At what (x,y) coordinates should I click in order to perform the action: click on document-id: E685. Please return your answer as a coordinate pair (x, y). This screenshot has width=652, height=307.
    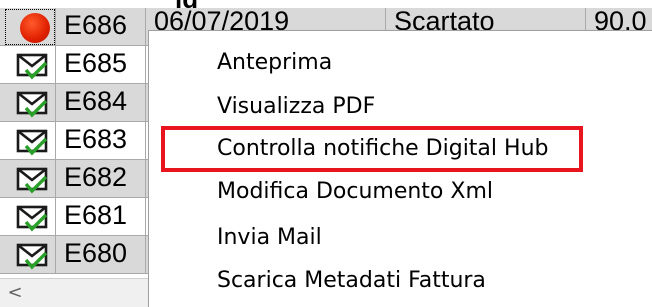
    Looking at the image, I should click on (96, 63).